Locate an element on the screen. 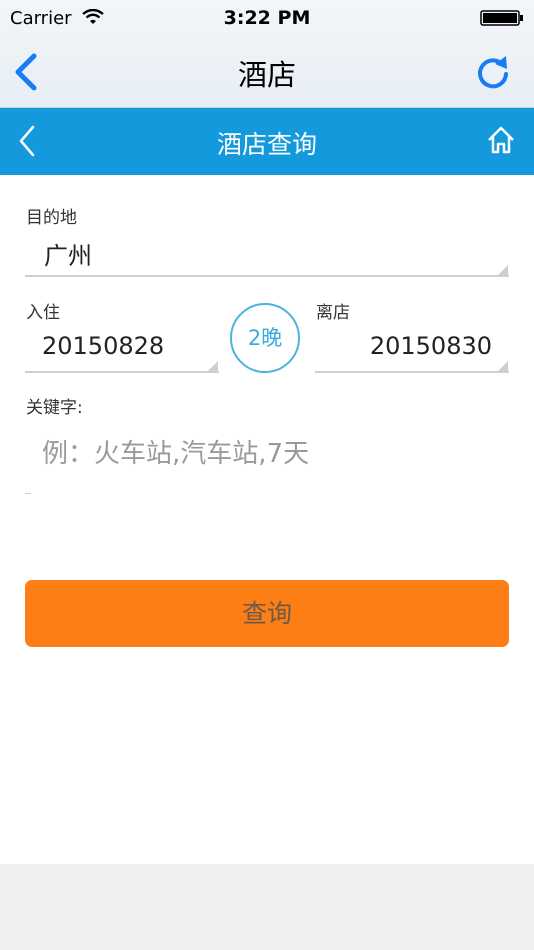  checkin-label: 入住 is located at coordinates (43, 313).